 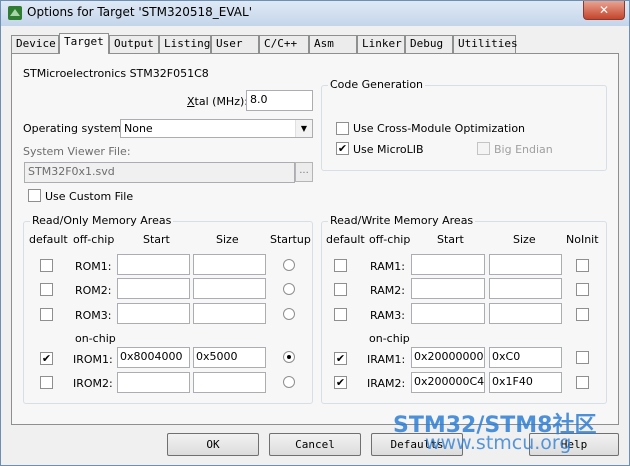 I want to click on iram2-start-input: 0x200000C4, so click(x=448, y=382).